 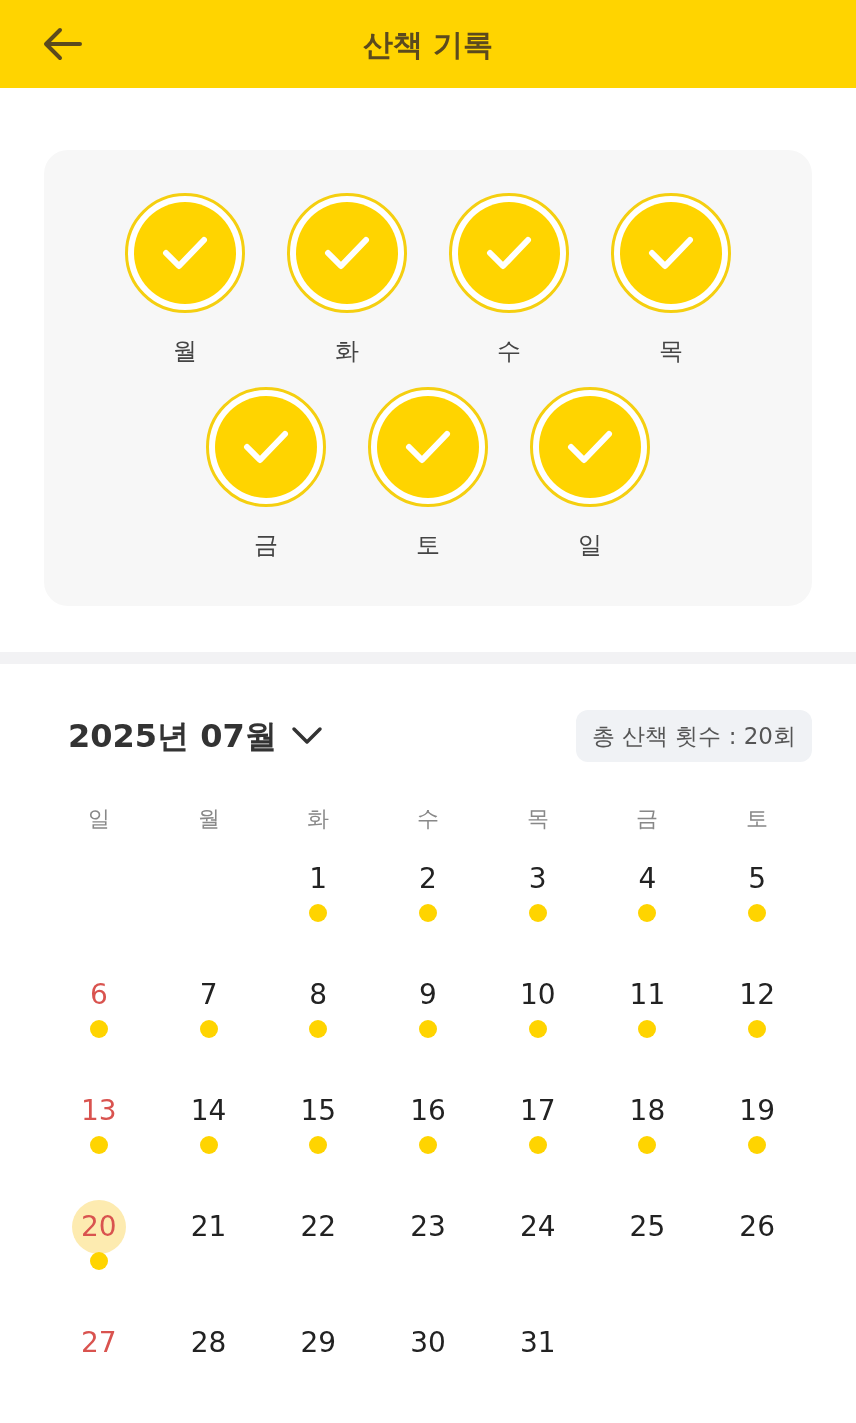 I want to click on weekday-header: 토, so click(x=757, y=819).